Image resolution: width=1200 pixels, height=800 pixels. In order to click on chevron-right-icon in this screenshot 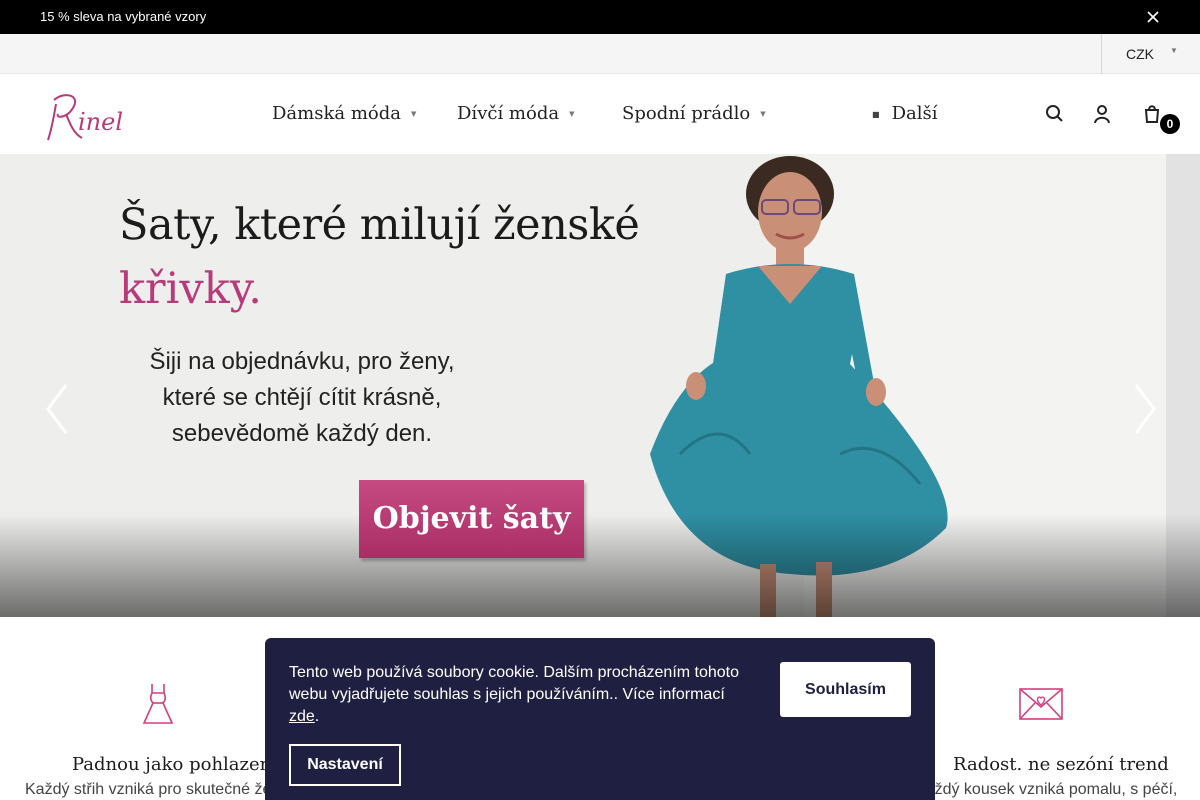, I will do `click(1145, 409)`.